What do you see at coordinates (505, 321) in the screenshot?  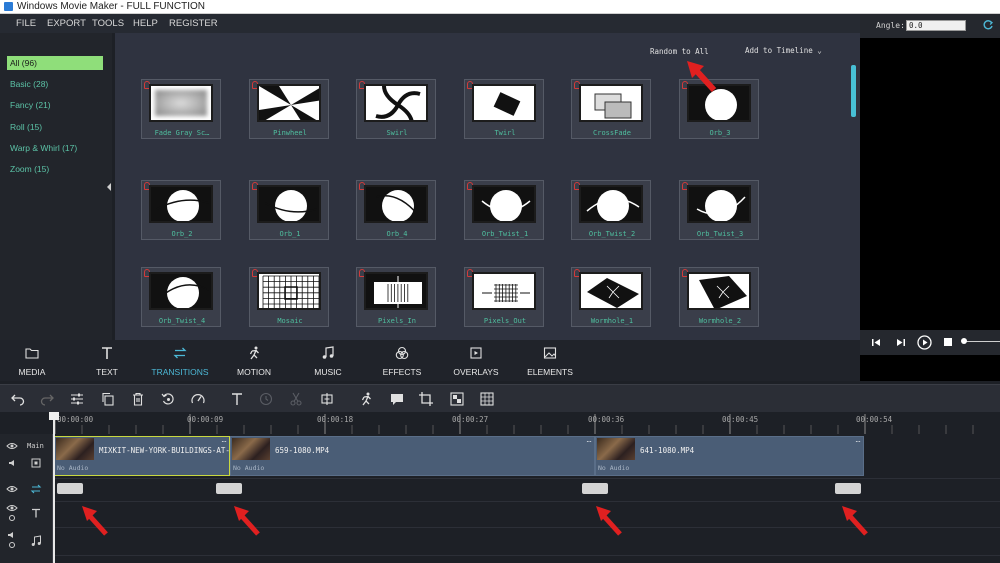 I see `transition-label: Pixels_Out` at bounding box center [505, 321].